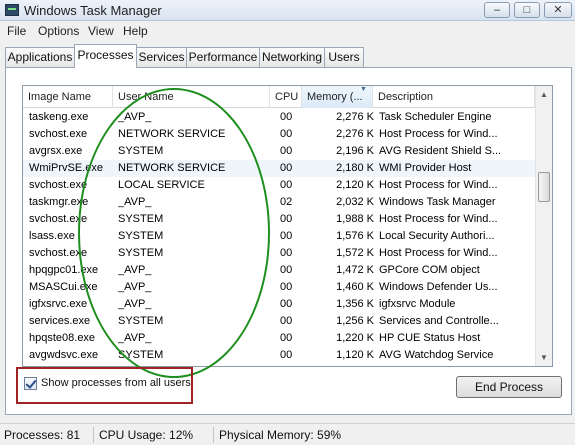 This screenshot has width=575, height=445. What do you see at coordinates (286, 202) in the screenshot?
I see `cell-cpu: 02` at bounding box center [286, 202].